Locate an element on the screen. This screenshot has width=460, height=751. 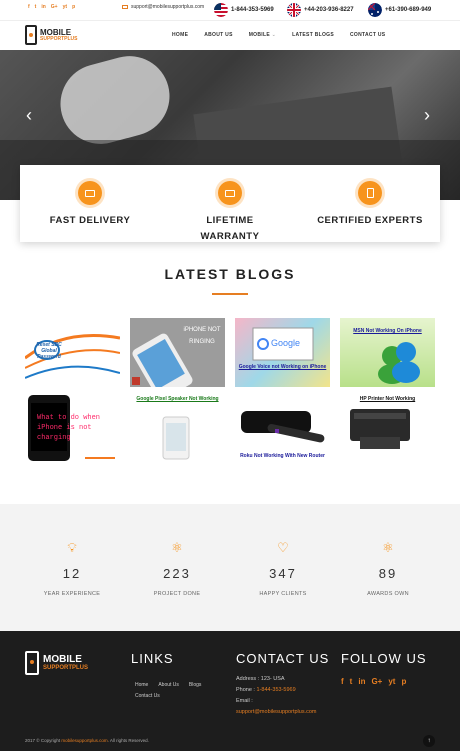
nav-mobile-dropdown: MOBILE ⌄ is located at coordinates (262, 35).